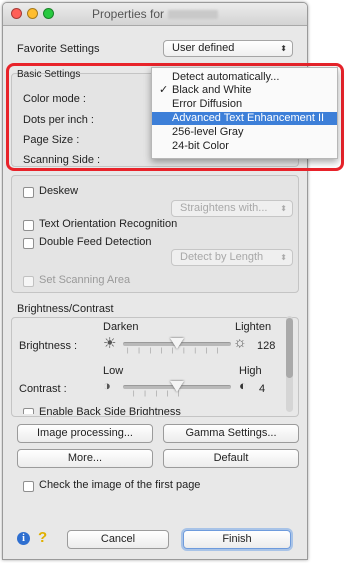 The height and width of the screenshot is (563, 346). Describe the element at coordinates (203, 48) in the screenshot. I see `favorite-settings-value: User defined` at that location.